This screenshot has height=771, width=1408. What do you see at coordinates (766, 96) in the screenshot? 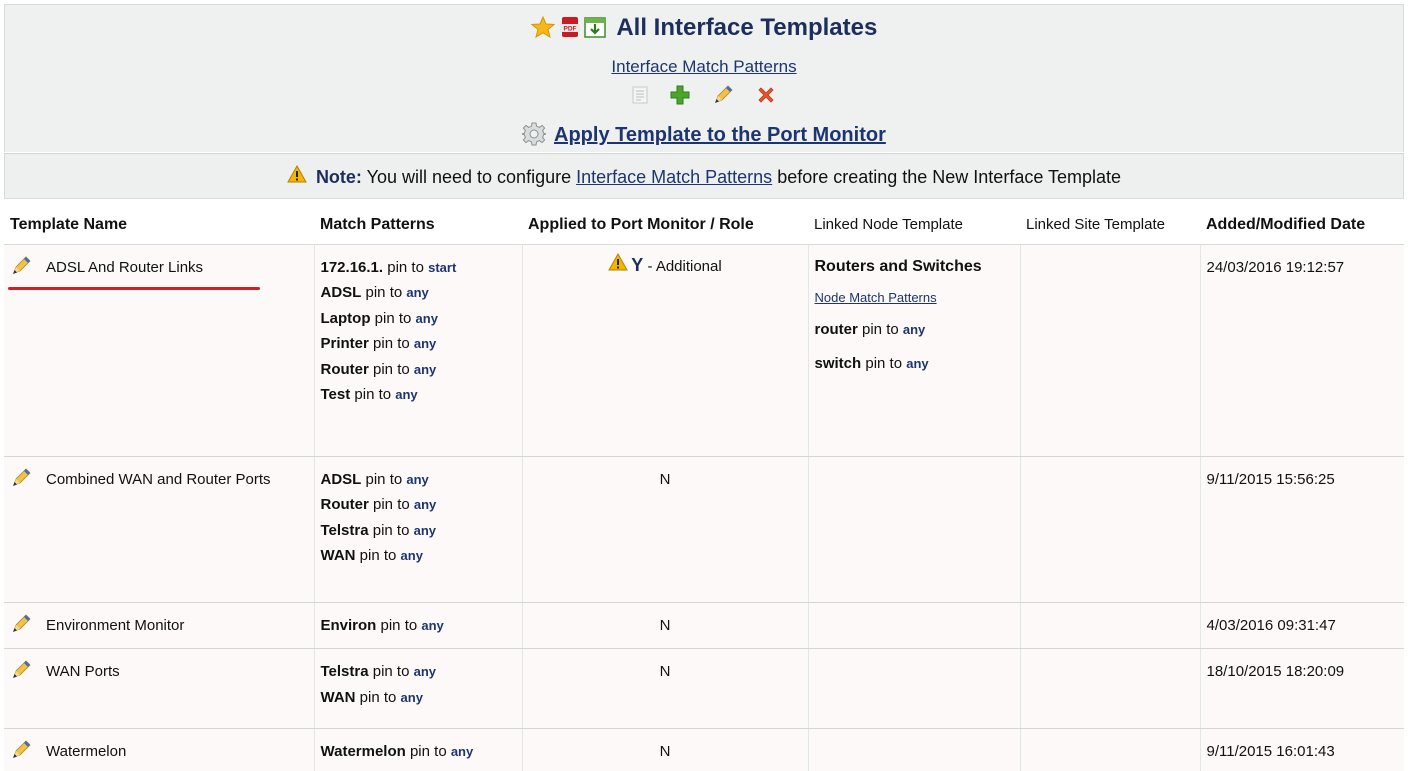
I see `delete-icon` at bounding box center [766, 96].